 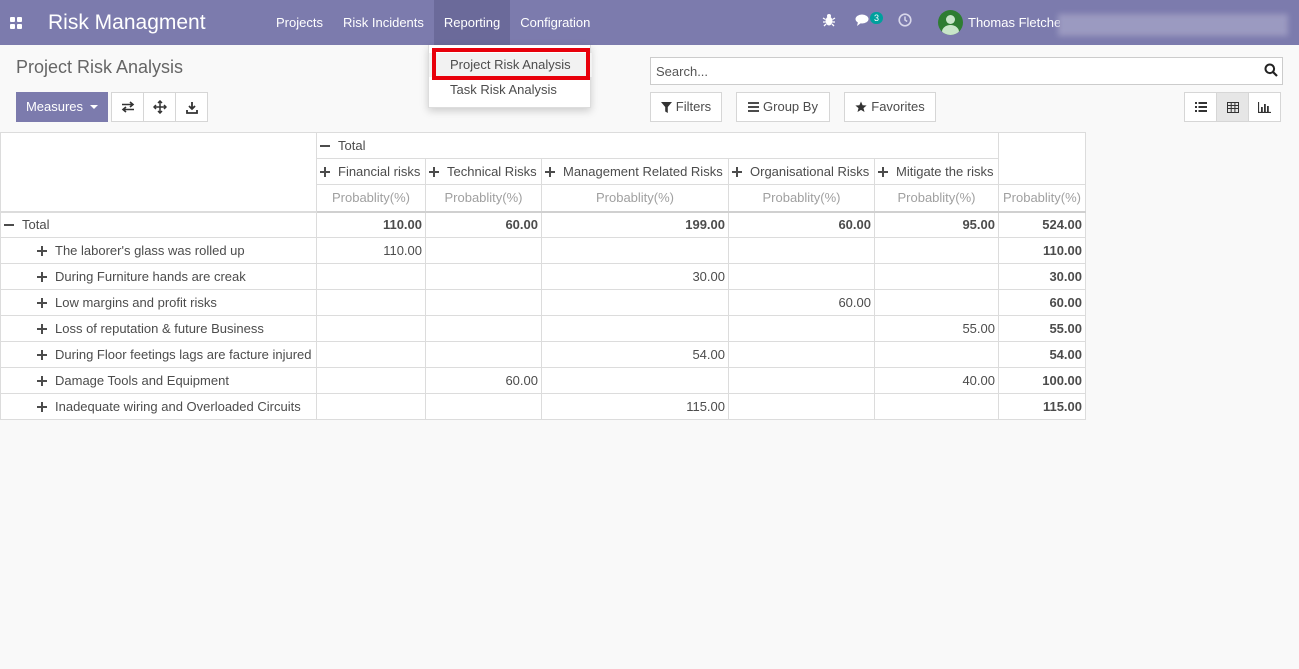 I want to click on row-header: Damage Tools and Equipment, so click(x=158, y=380).